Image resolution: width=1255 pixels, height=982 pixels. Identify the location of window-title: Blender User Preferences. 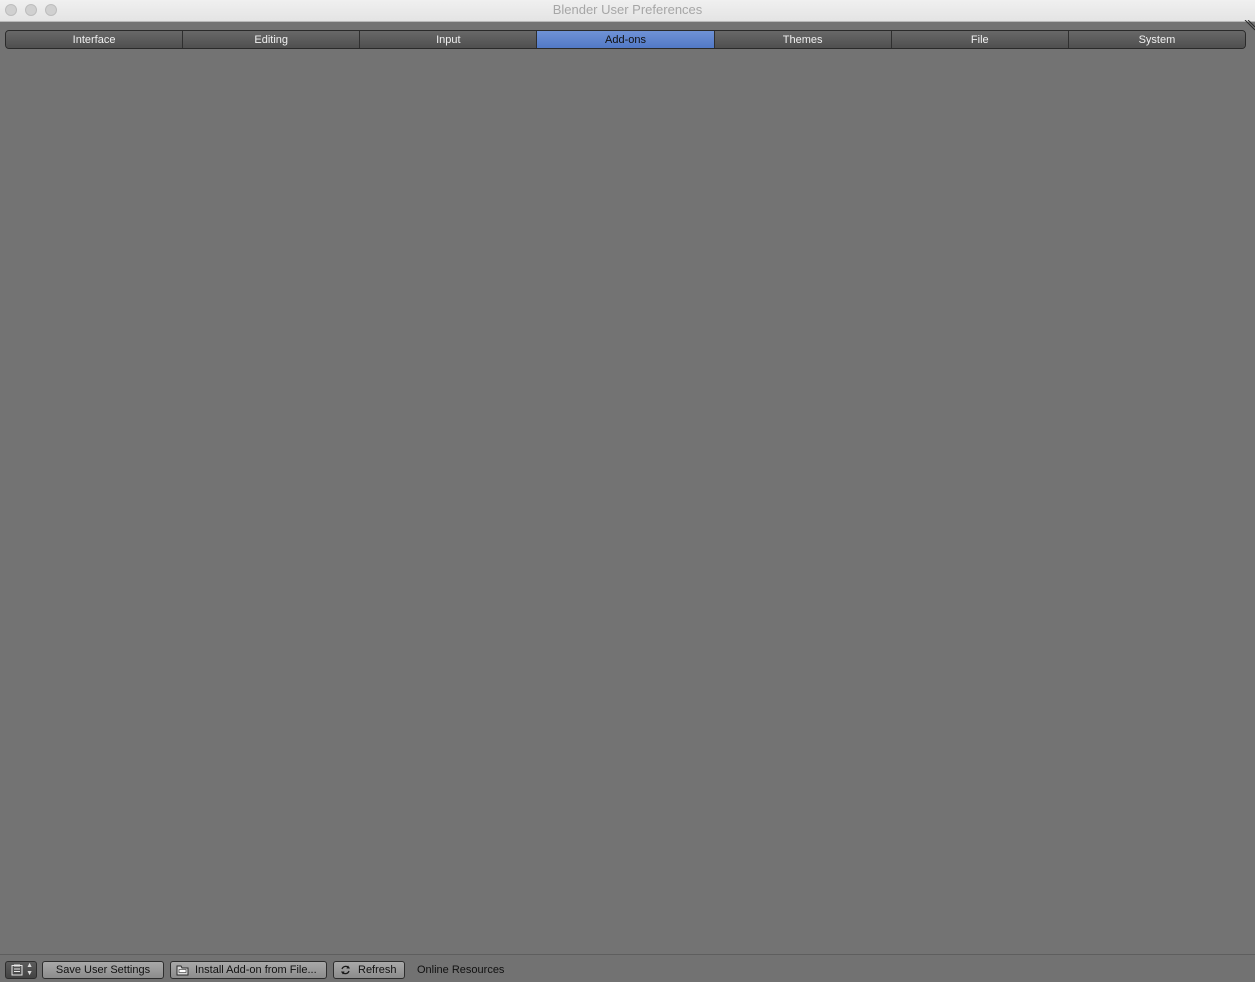
(627, 9).